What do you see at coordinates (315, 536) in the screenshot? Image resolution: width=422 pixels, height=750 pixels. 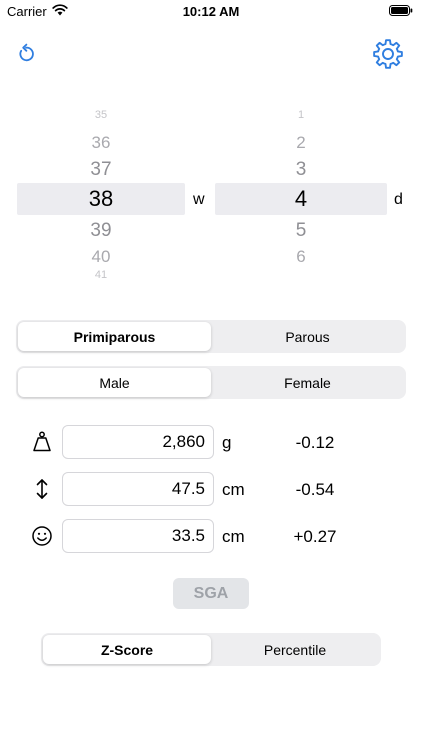 I see `head-circumference-zscore: +0.27` at bounding box center [315, 536].